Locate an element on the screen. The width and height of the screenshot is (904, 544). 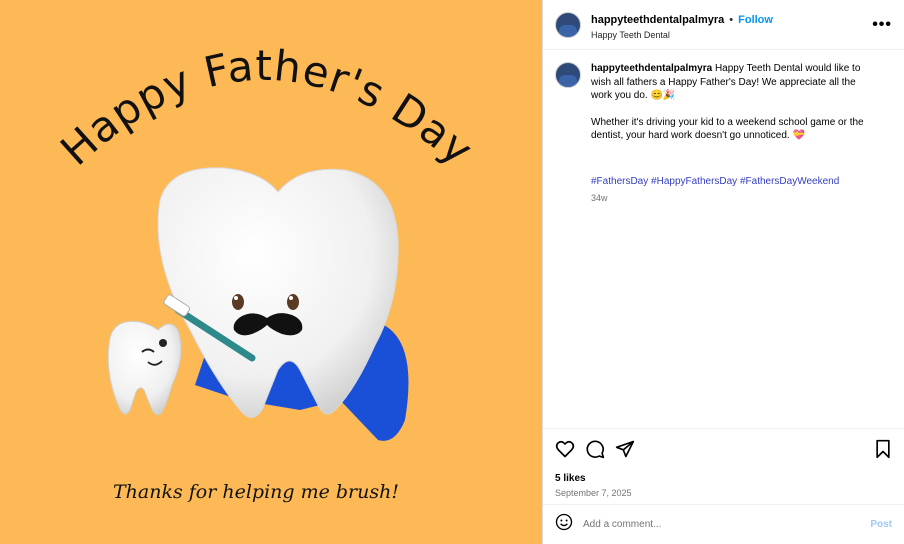
headline-arc: Happy Father's Day is located at coordinates (267, 108).